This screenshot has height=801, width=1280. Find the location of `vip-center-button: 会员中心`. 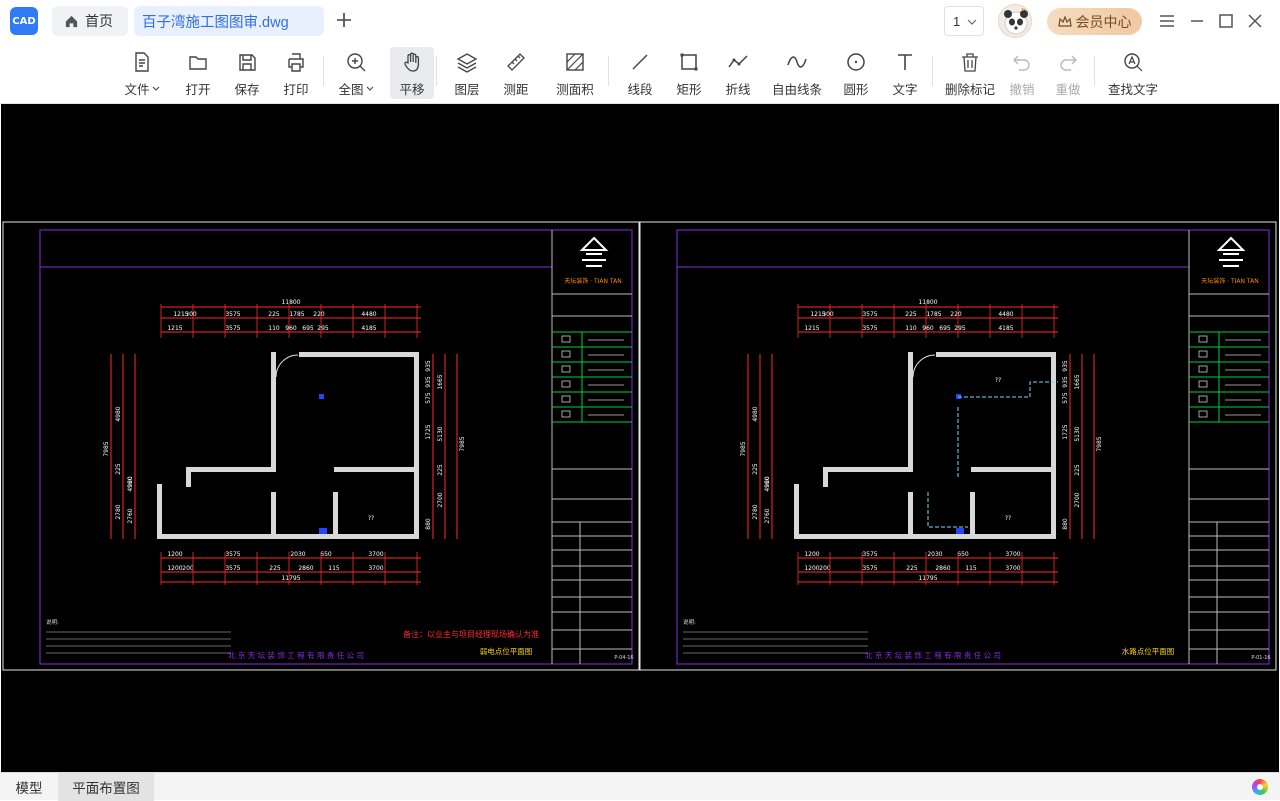

vip-center-button: 会员中心 is located at coordinates (1094, 21).